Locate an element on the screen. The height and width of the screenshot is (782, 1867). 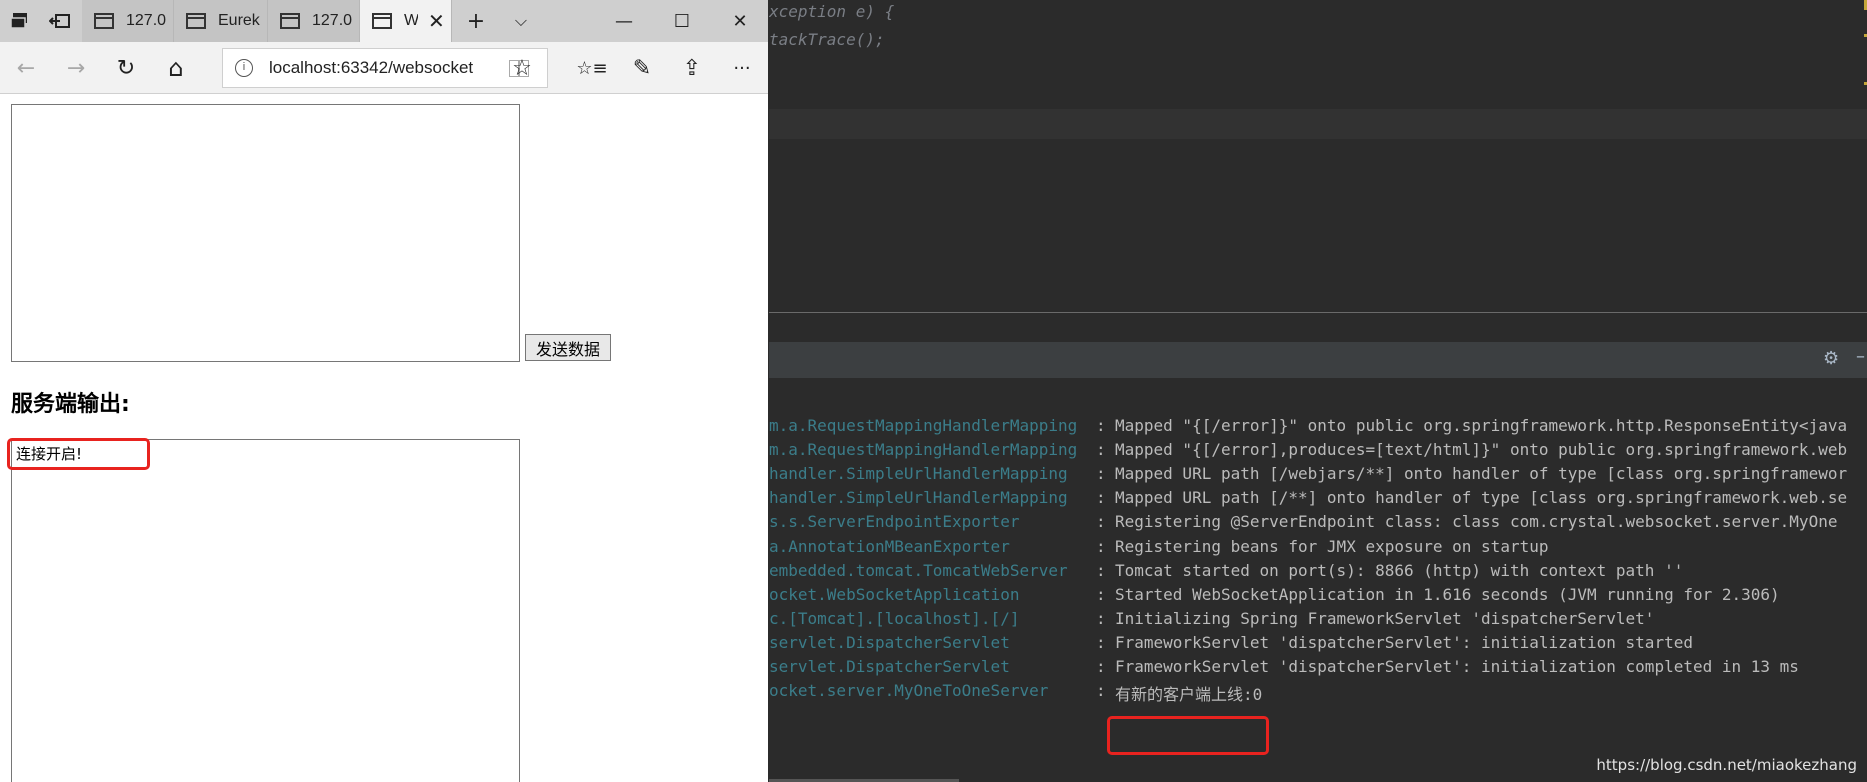
current-line-highlight is located at coordinates (1318, 124).